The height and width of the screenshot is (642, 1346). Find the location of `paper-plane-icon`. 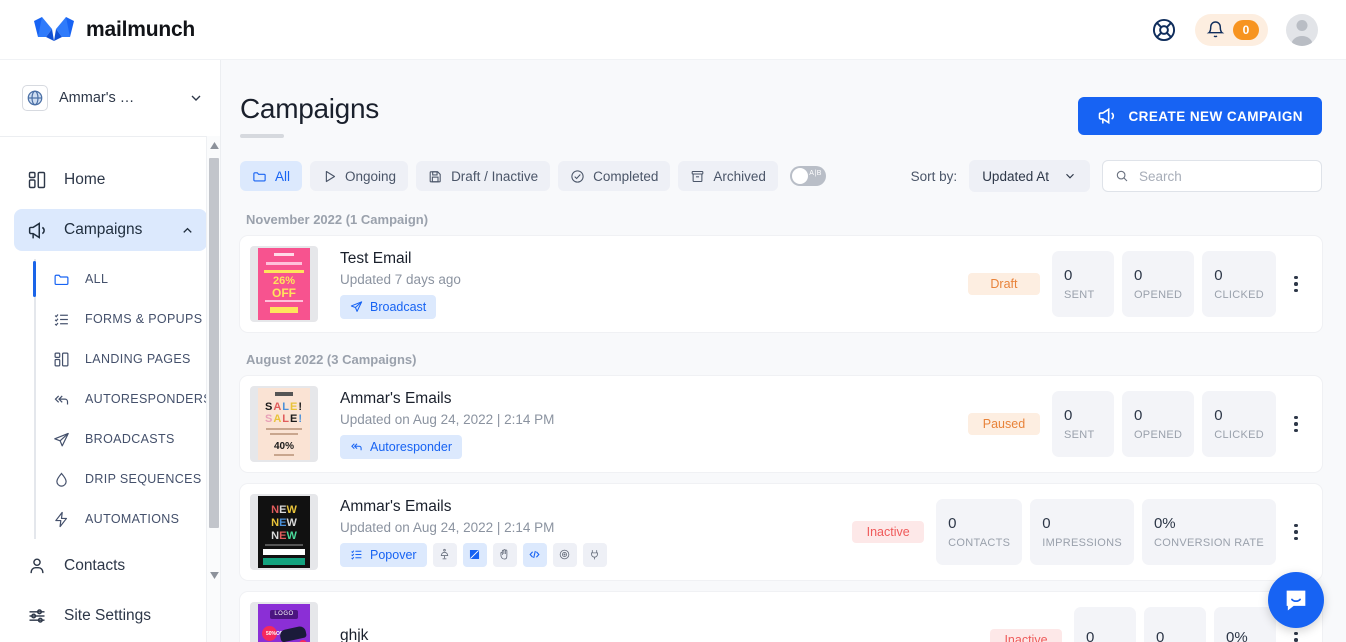

paper-plane-icon is located at coordinates (61, 439).